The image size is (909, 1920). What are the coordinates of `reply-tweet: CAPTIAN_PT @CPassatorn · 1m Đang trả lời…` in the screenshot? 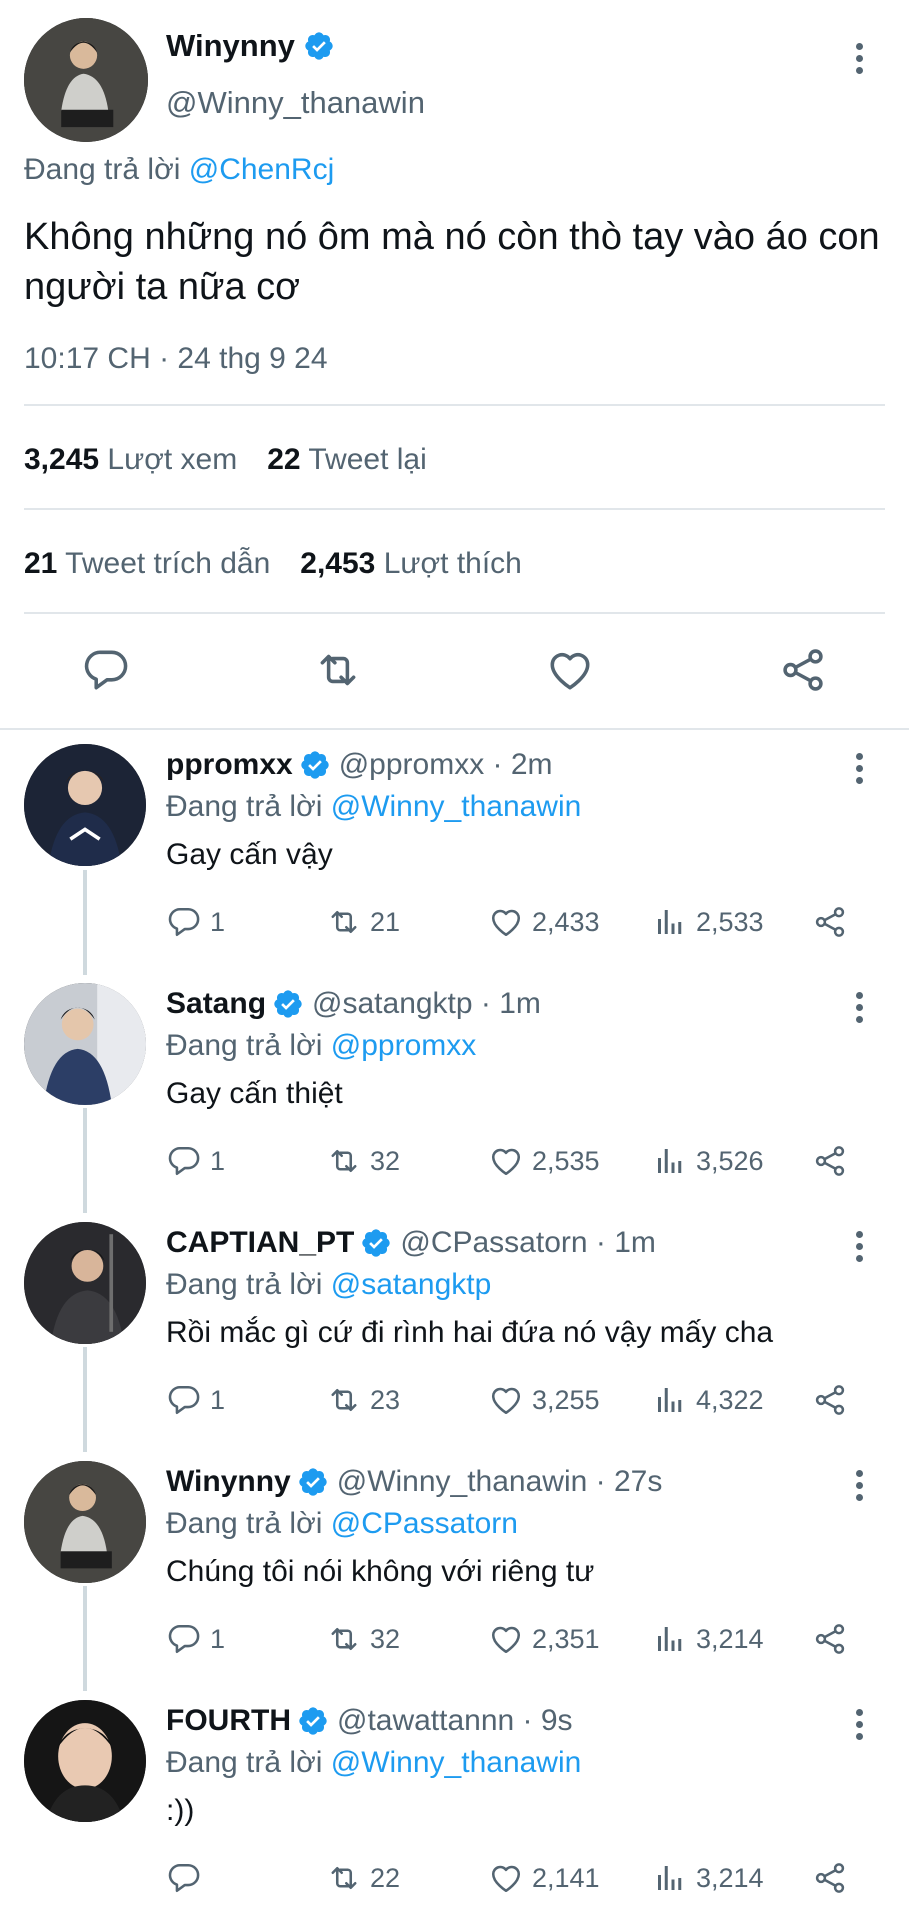 It's located at (454, 1327).